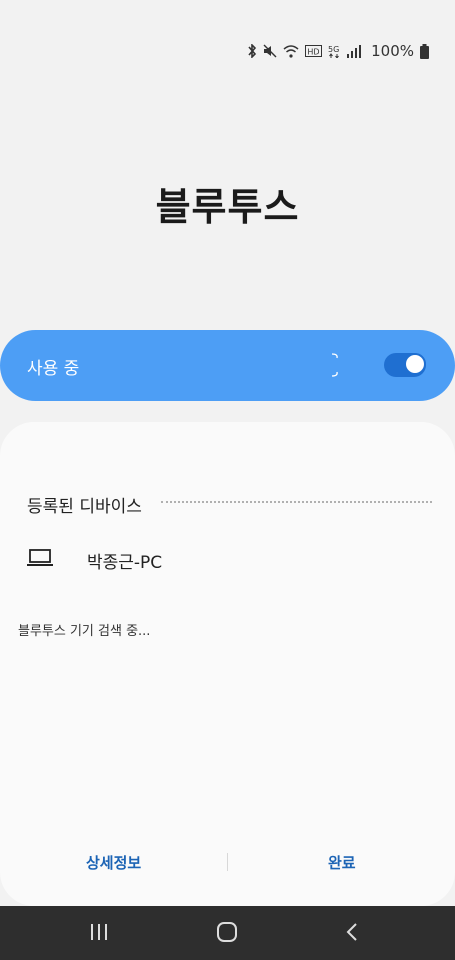  Describe the element at coordinates (352, 932) in the screenshot. I see `back-icon` at that location.